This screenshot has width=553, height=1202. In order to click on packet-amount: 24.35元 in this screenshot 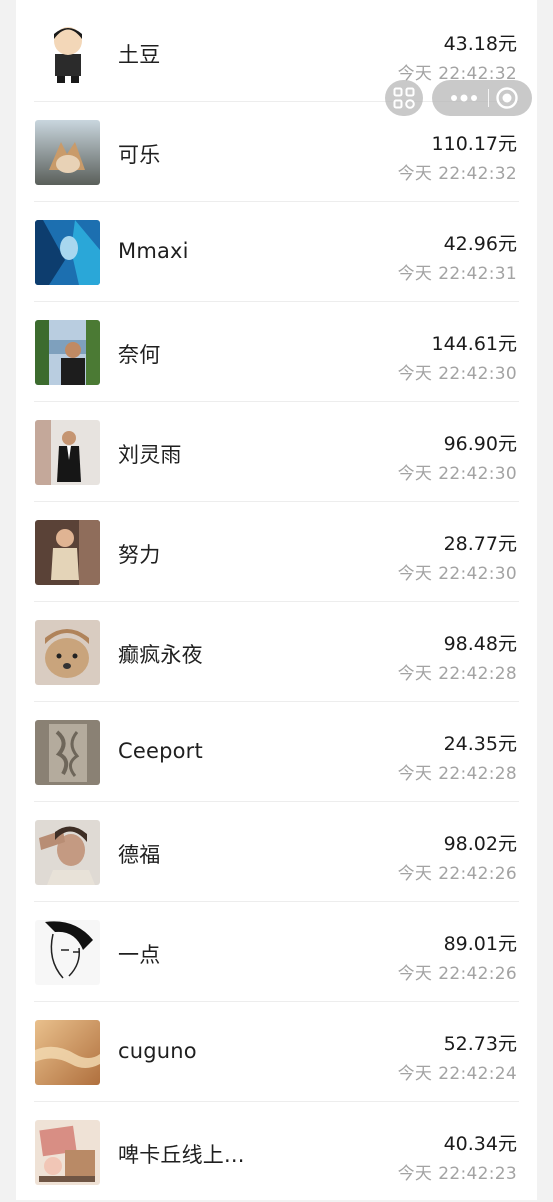, I will do `click(480, 744)`.